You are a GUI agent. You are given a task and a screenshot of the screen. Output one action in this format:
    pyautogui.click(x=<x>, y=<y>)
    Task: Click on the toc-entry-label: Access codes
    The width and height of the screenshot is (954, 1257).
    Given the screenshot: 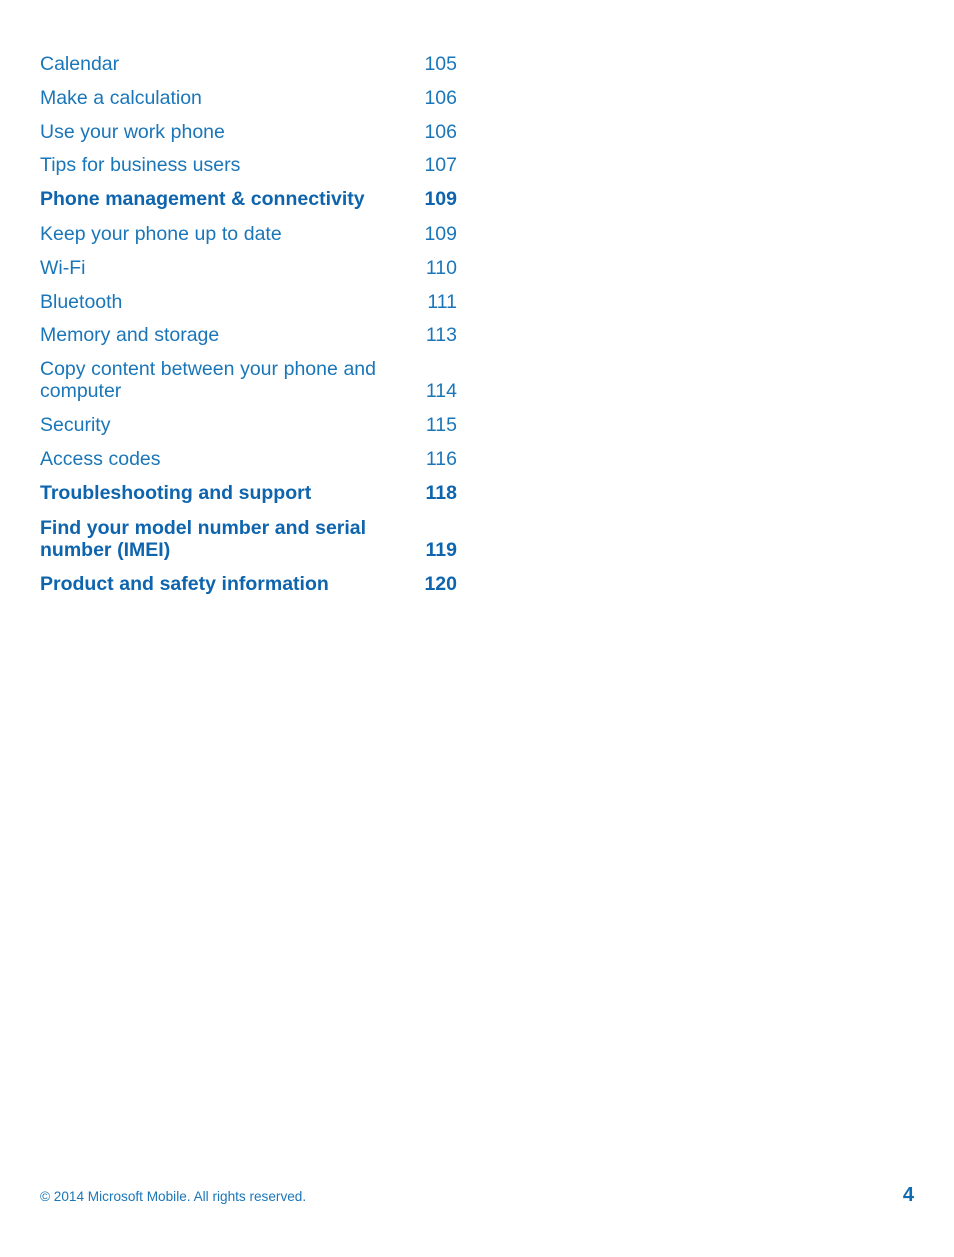 What is the action you would take?
    pyautogui.click(x=100, y=459)
    